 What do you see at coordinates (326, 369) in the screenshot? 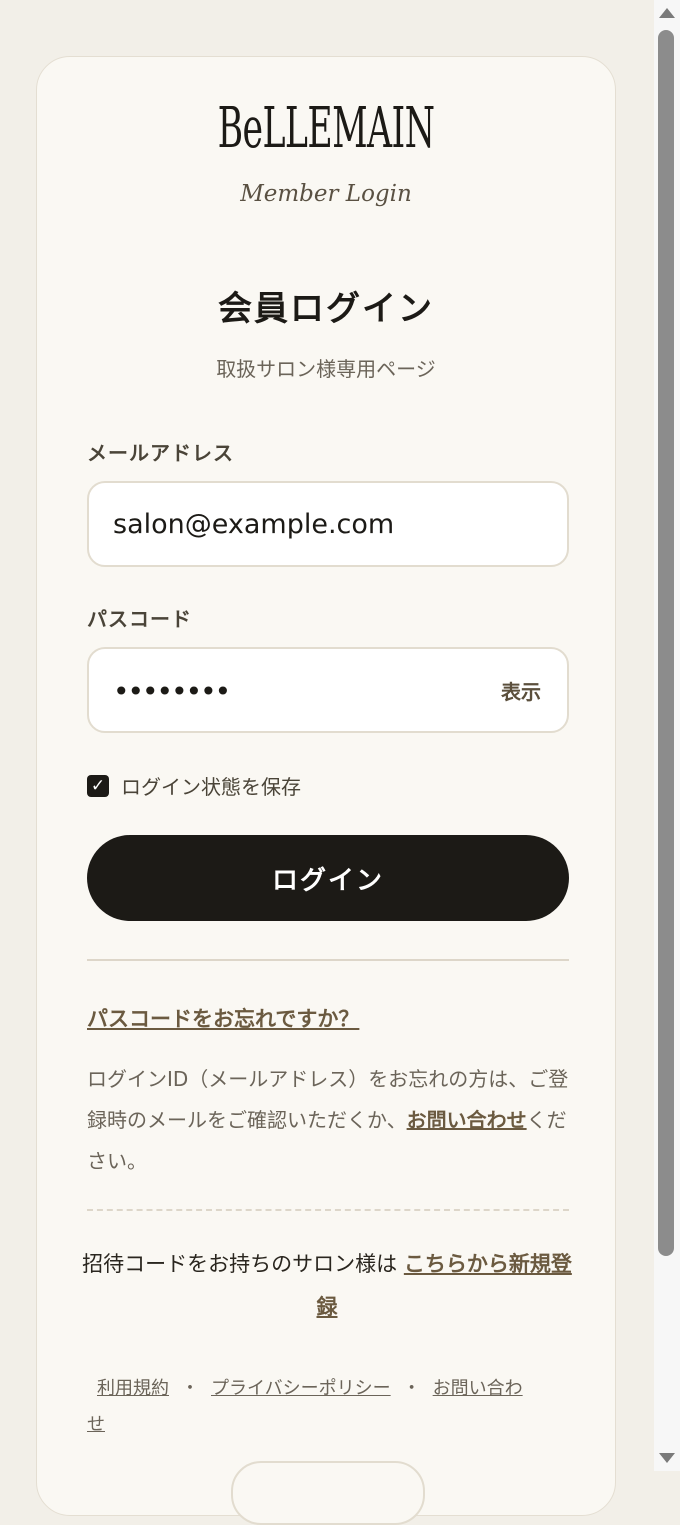
I see `page-subtitle: 取扱サロン様専用ページ` at bounding box center [326, 369].